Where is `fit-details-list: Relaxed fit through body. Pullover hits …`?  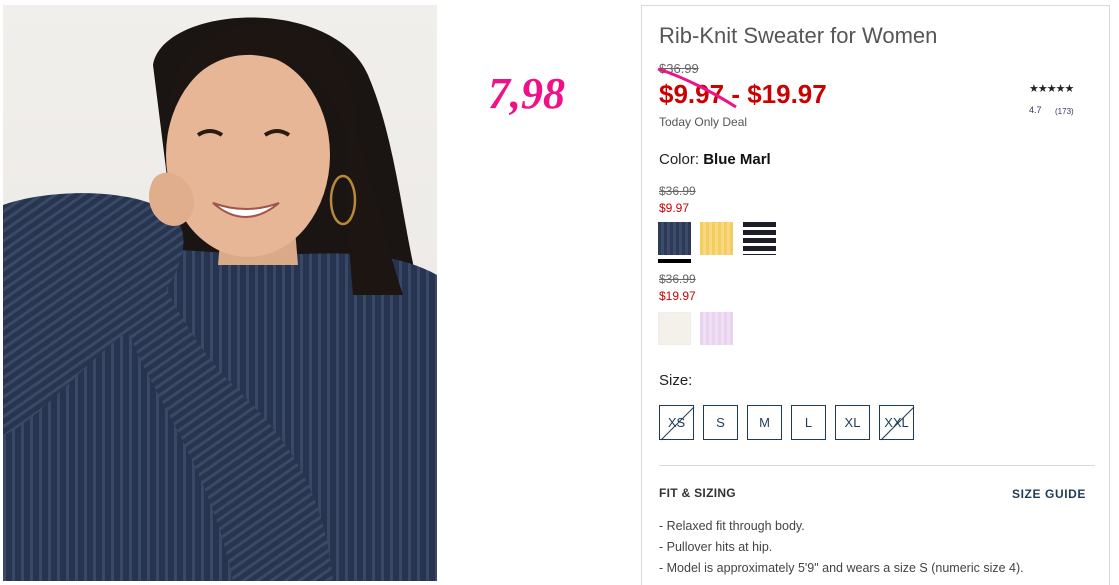 fit-details-list: Relaxed fit through body. Pullover hits … is located at coordinates (841, 547).